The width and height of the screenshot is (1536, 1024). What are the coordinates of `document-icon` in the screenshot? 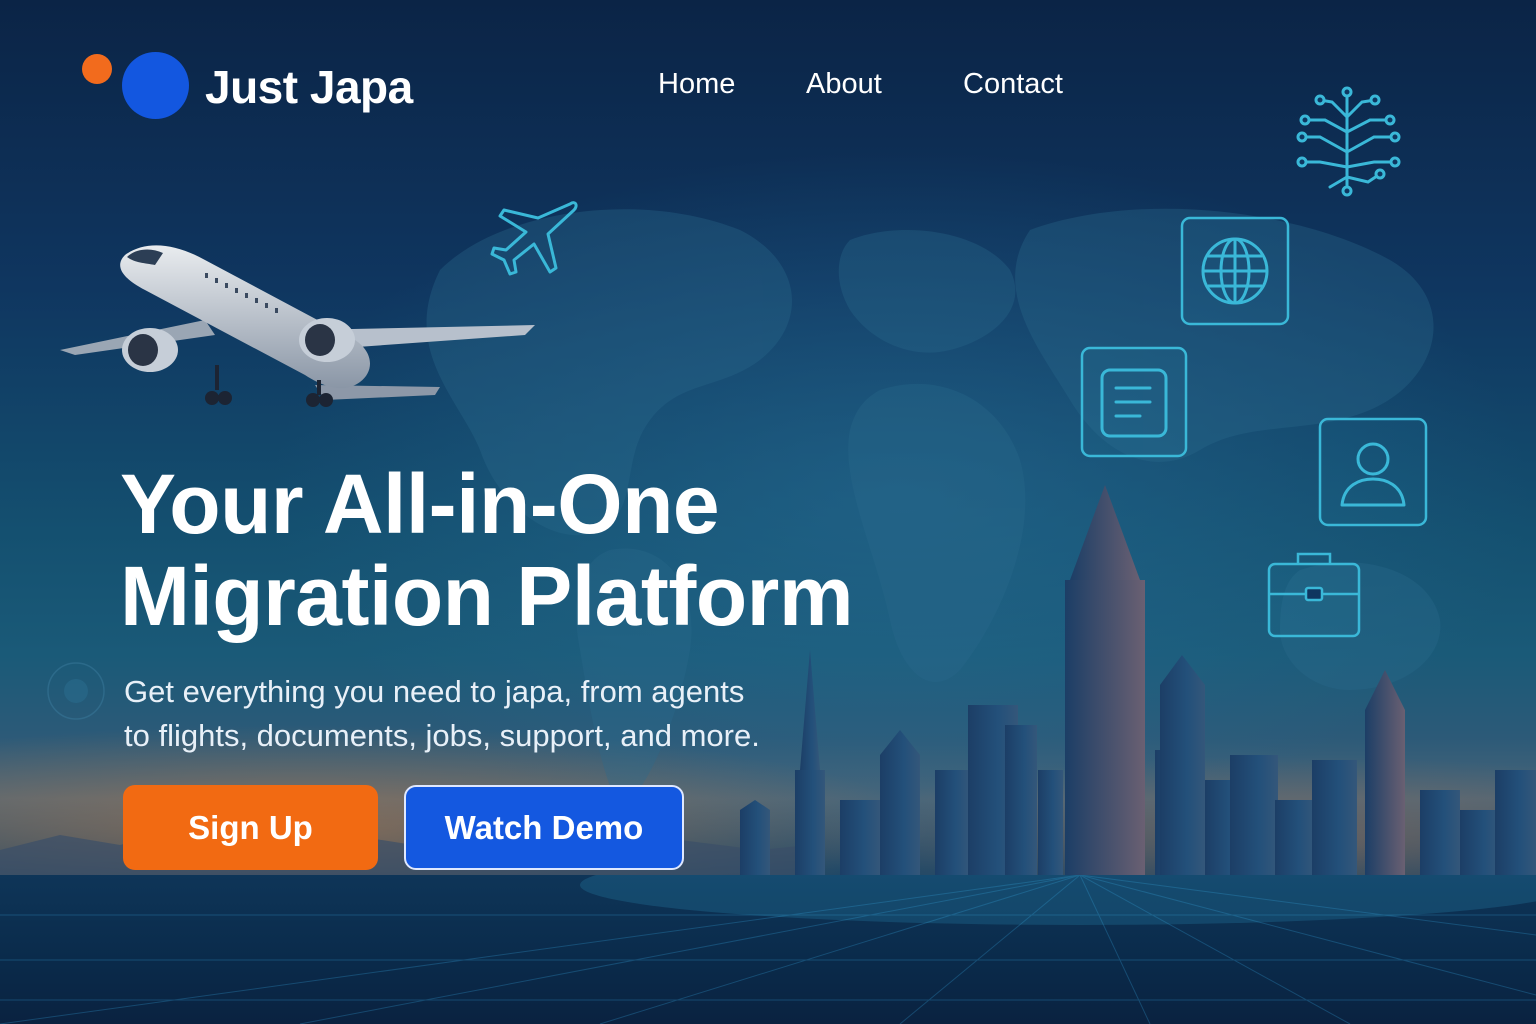 It's located at (1134, 402).